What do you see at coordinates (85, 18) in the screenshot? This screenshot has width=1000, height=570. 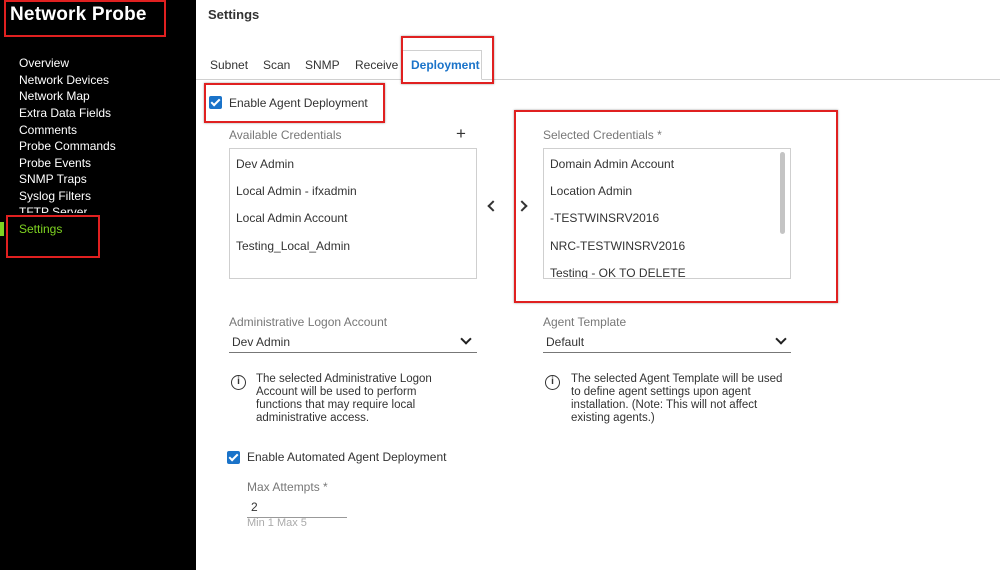 I see `highlight-app-title` at bounding box center [85, 18].